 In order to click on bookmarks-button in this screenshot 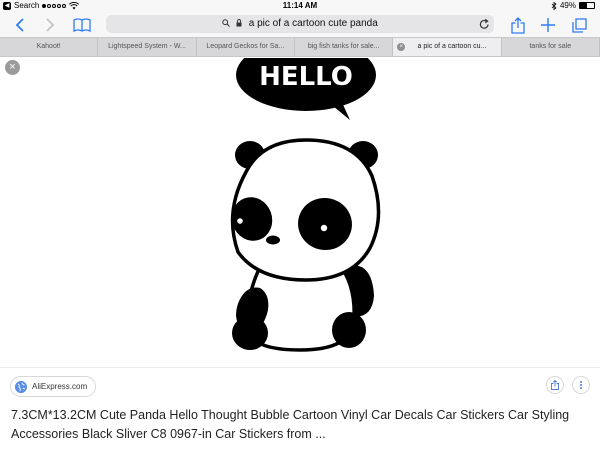, I will do `click(82, 25)`.